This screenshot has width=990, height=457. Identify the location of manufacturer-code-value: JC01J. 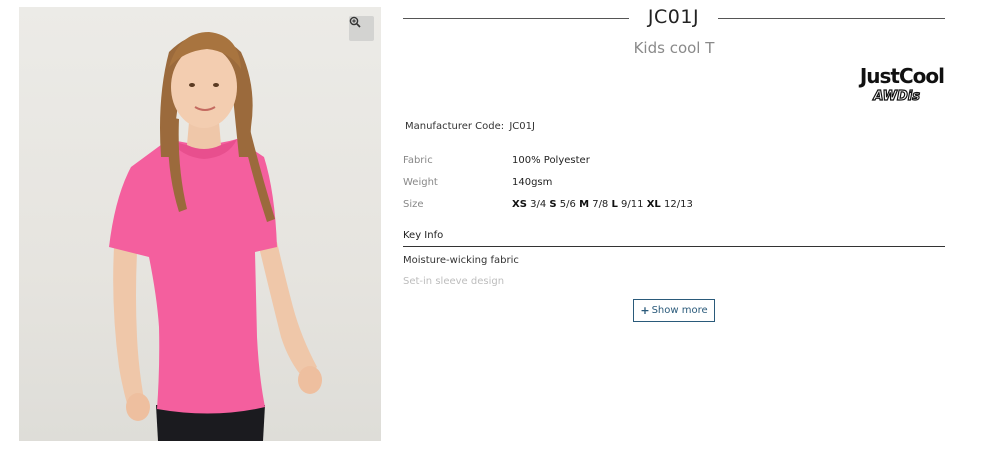
(522, 126).